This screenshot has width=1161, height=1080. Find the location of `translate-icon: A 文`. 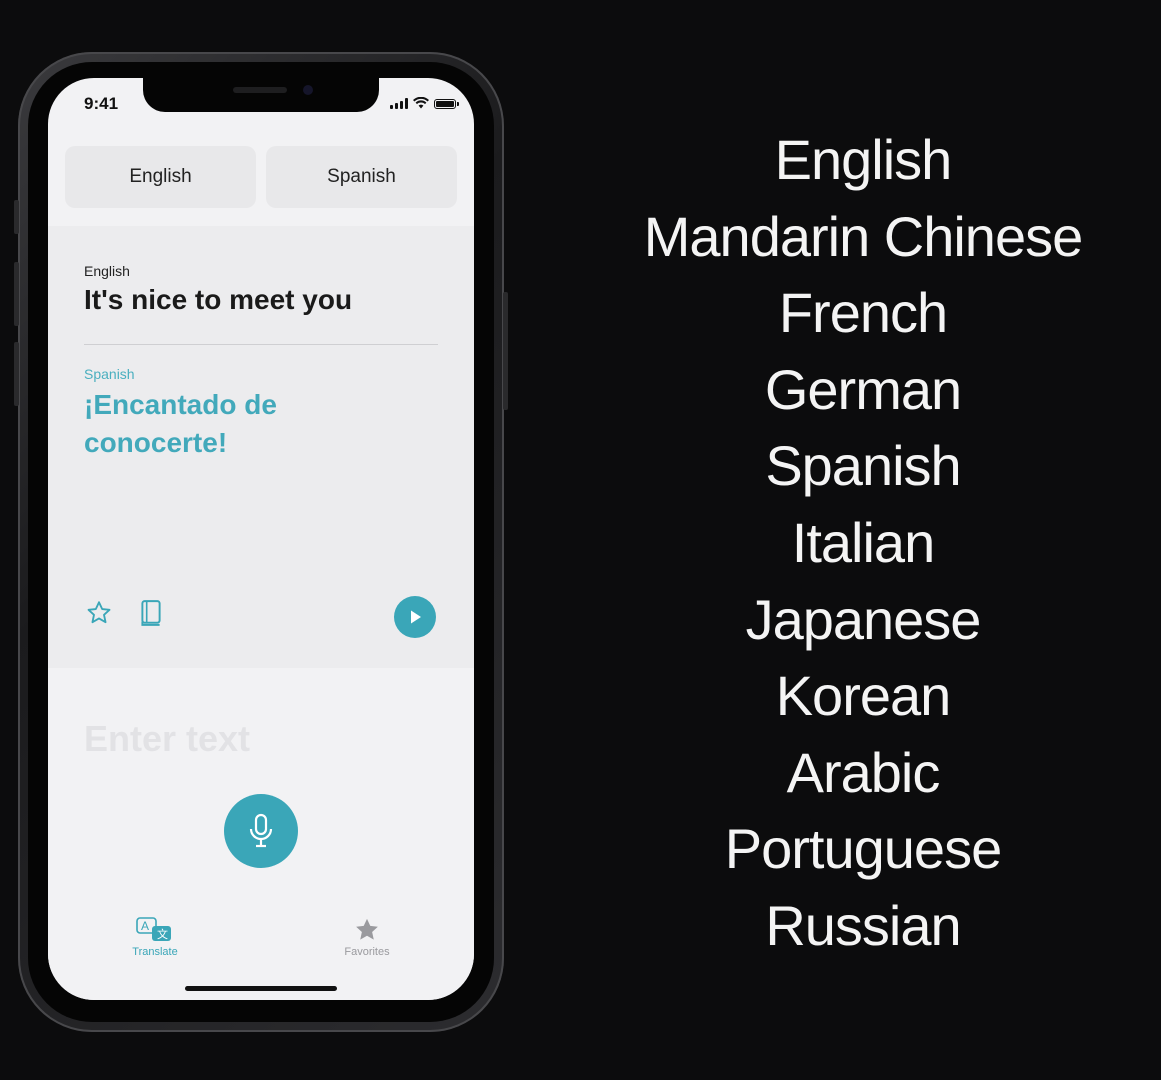

translate-icon: A 文 is located at coordinates (153, 929).